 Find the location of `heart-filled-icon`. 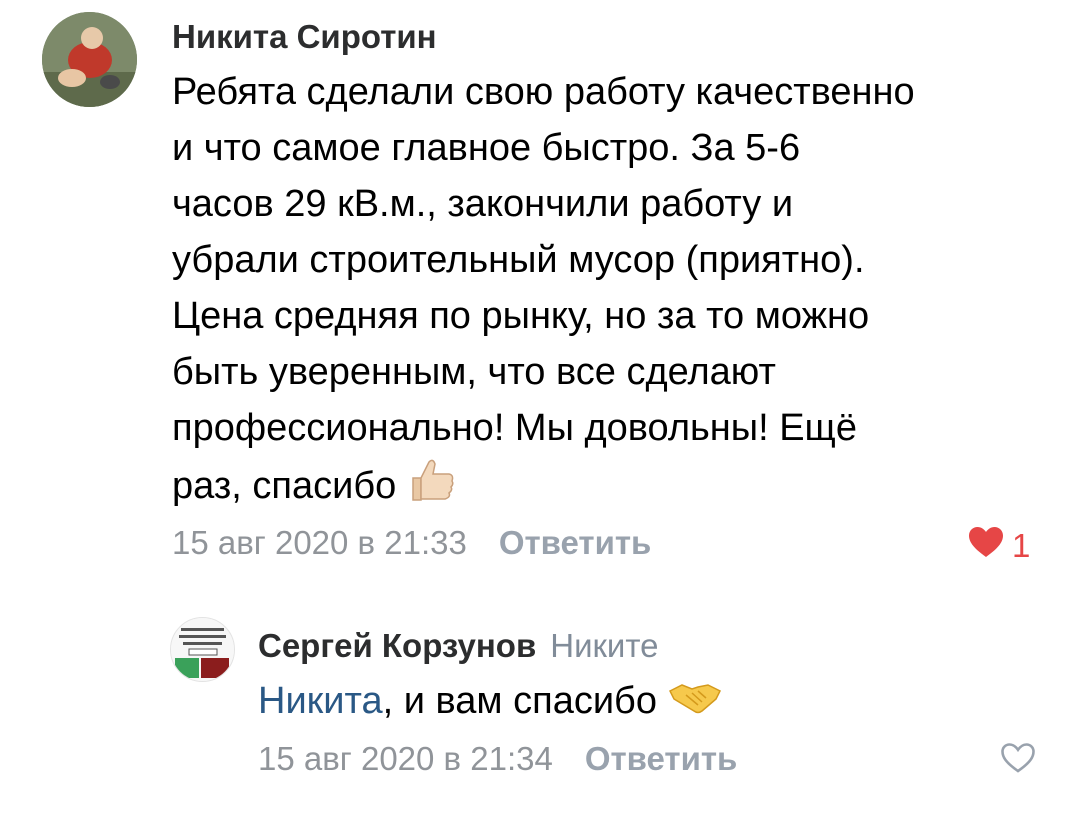

heart-filled-icon is located at coordinates (986, 546).